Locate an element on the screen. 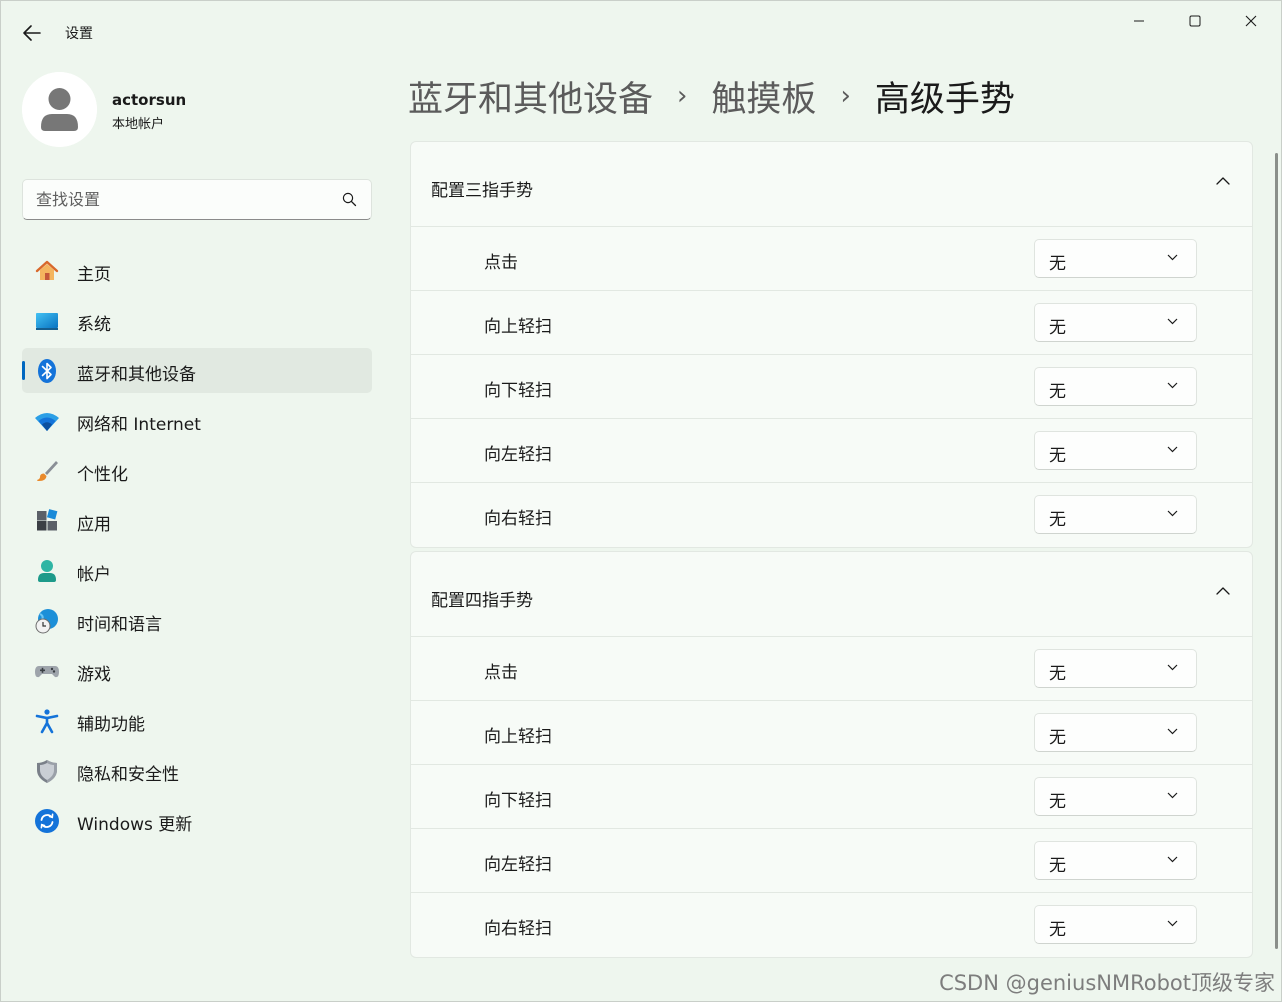 This screenshot has width=1282, height=1002. sidebar-item-privacy: 隐私和安全性 is located at coordinates (197, 770).